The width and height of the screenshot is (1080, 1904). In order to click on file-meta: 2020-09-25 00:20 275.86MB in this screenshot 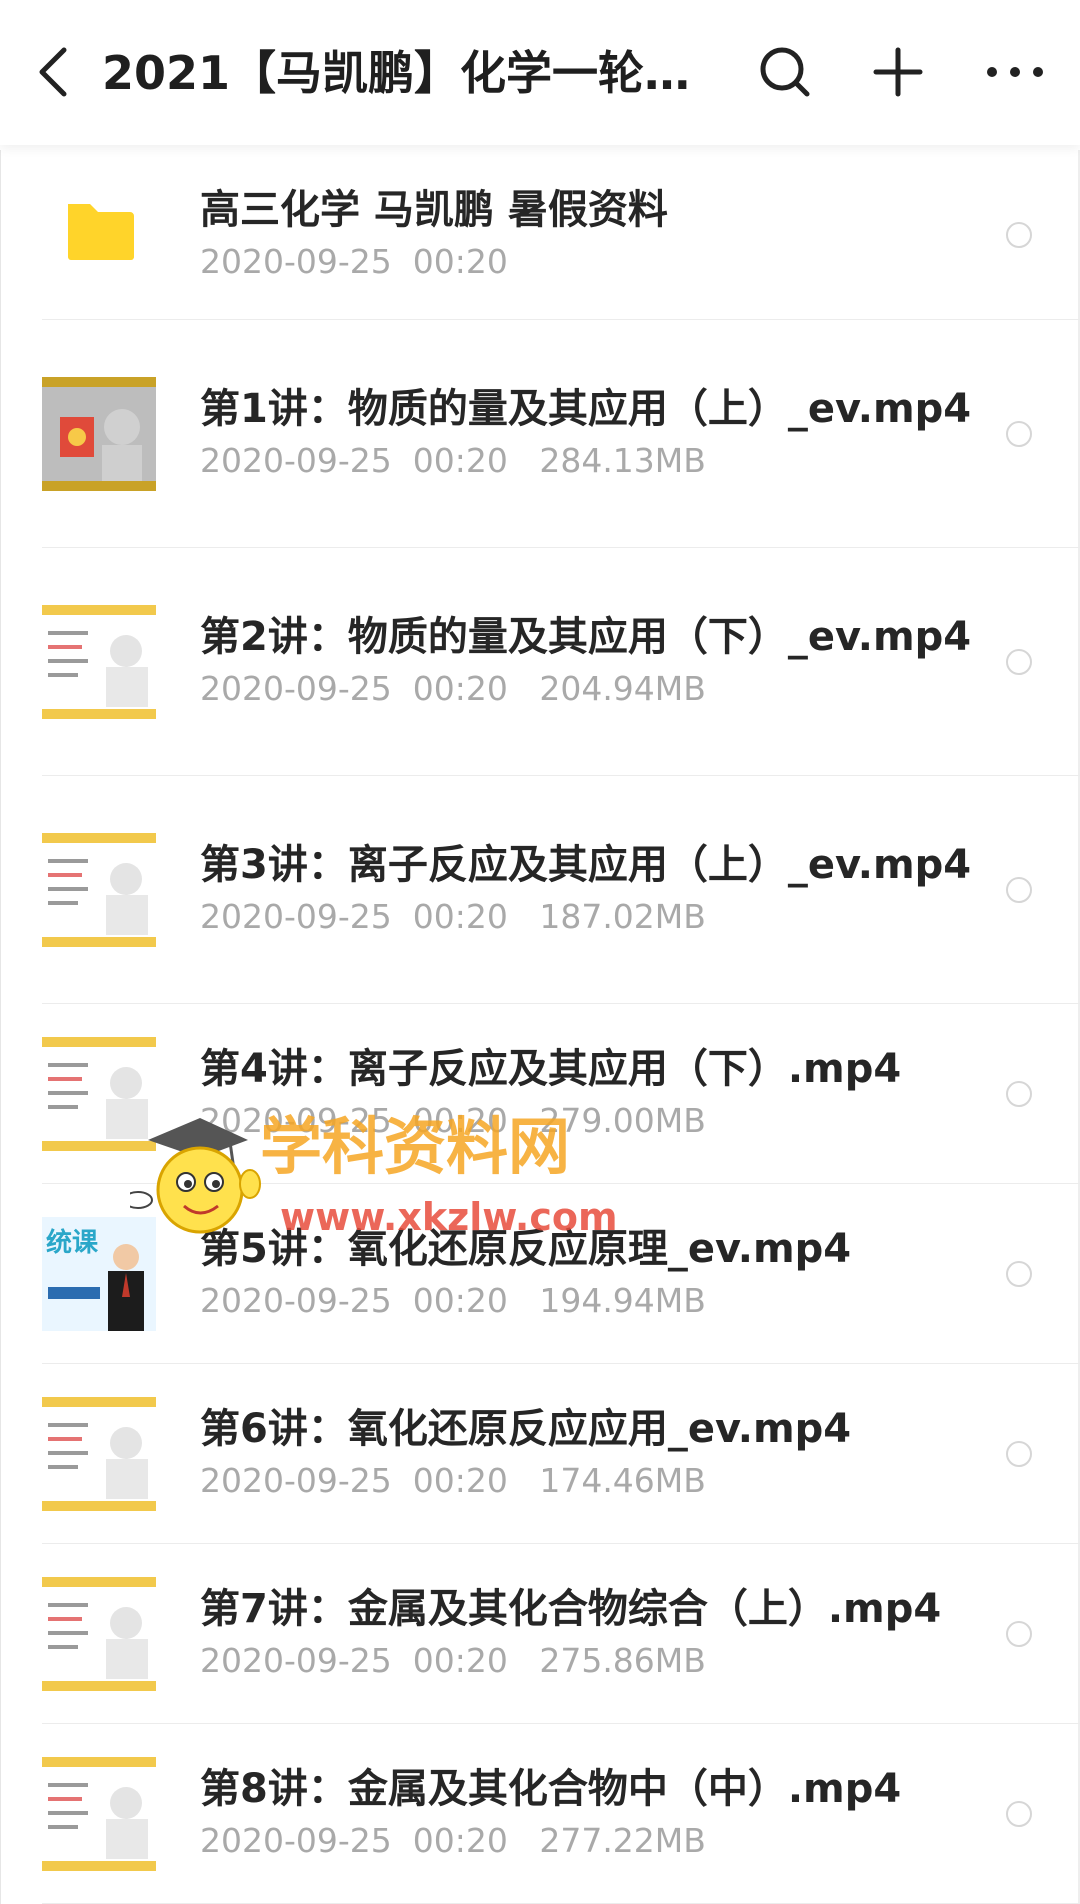, I will do `click(453, 1660)`.